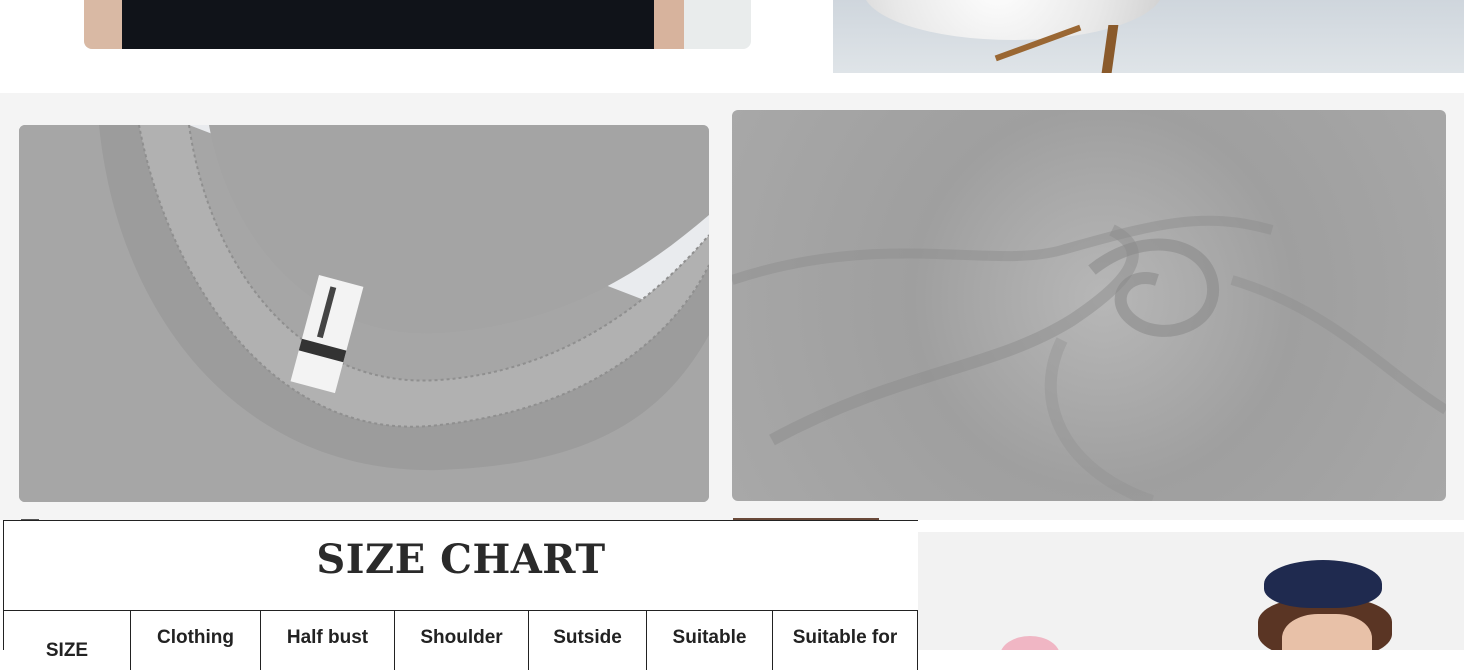 This screenshot has height=670, width=1464. Describe the element at coordinates (588, 640) in the screenshot. I see `header-sutside: Sutside` at that location.